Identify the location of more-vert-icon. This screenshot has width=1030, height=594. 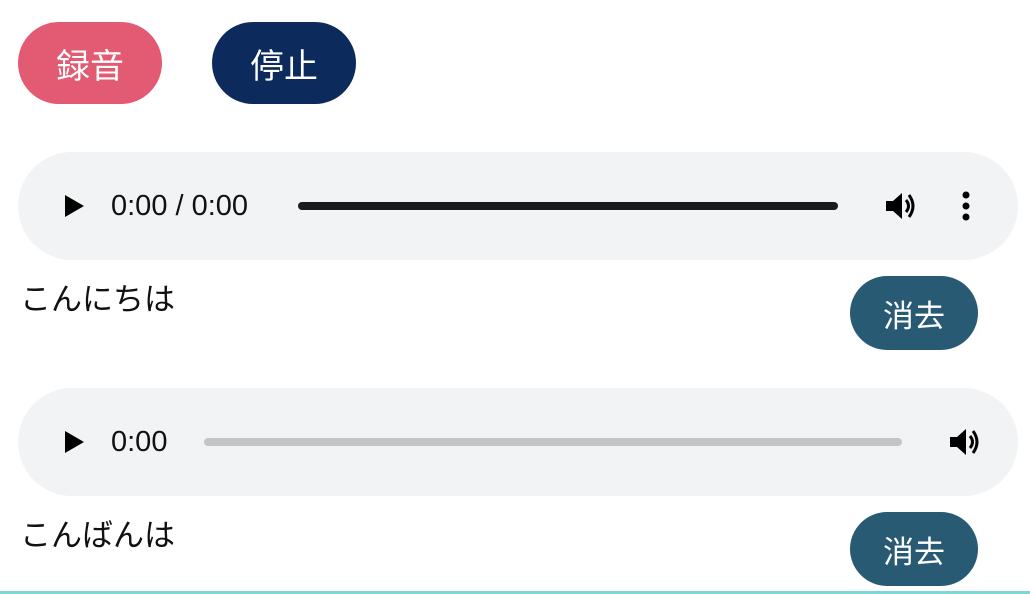
(966, 206).